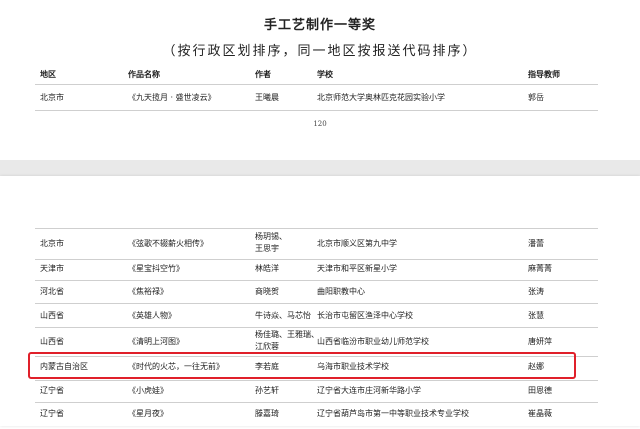  What do you see at coordinates (283, 315) in the screenshot?
I see `cell-author: 牛诗焱、马芯怡` at bounding box center [283, 315].